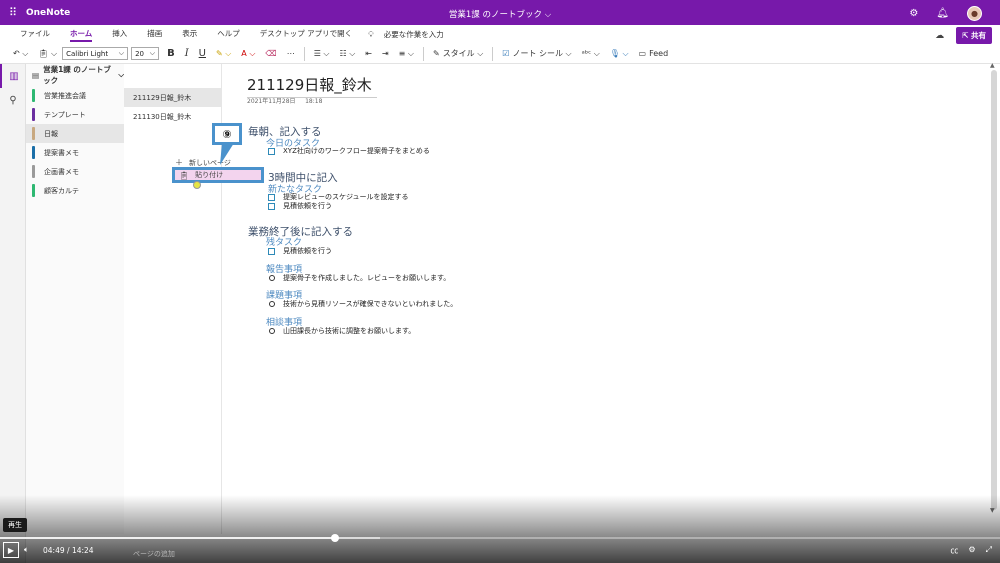 Image resolution: width=1000 pixels, height=563 pixels. I want to click on lightbulb-icon: 💡︎, so click(371, 34).